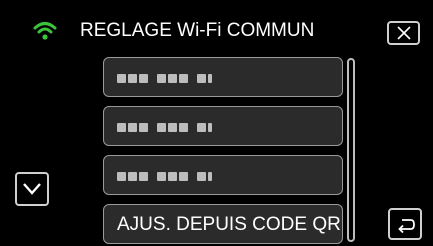 The image size is (433, 246). I want to click on chevron-down-icon, so click(32, 189).